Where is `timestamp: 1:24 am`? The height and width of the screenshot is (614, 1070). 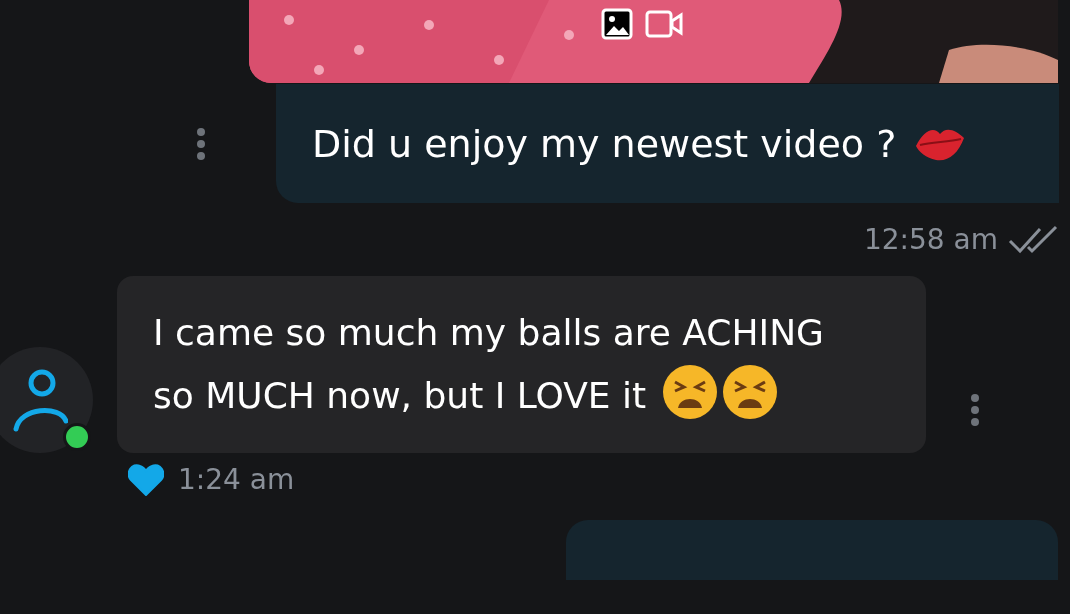
timestamp: 1:24 am is located at coordinates (236, 479).